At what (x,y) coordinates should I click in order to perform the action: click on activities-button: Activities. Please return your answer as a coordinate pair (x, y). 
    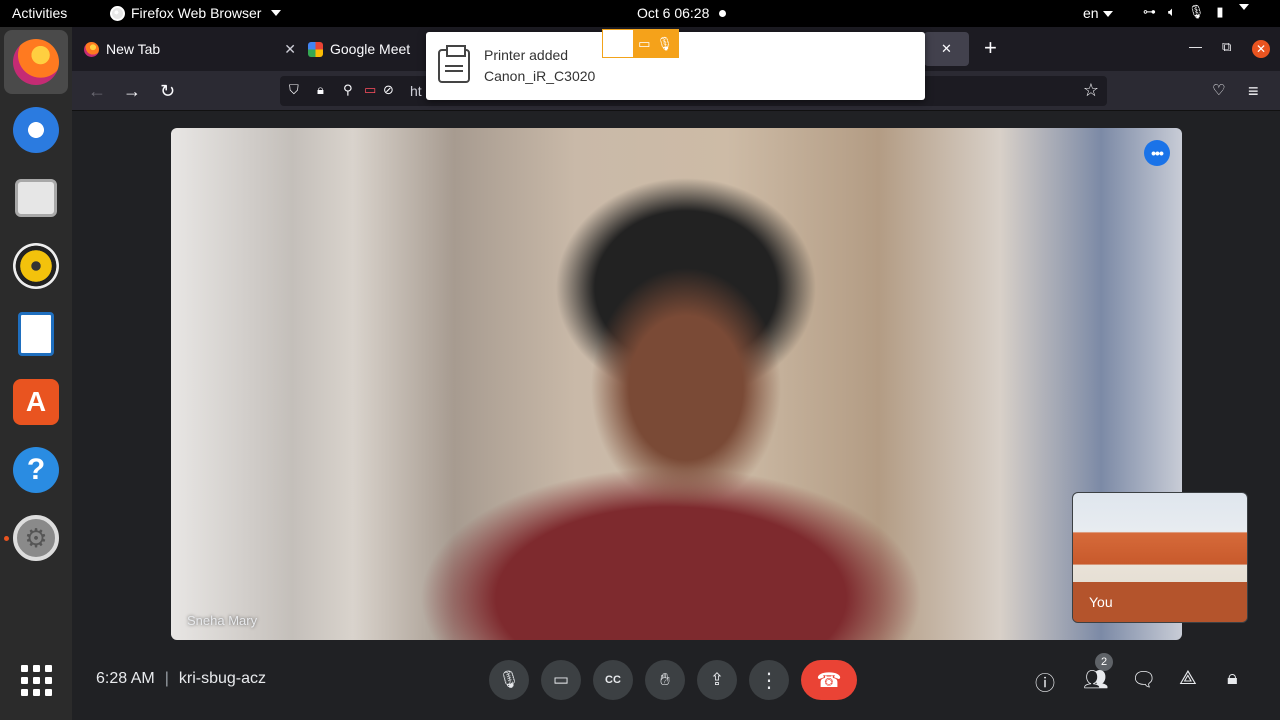
    Looking at the image, I should click on (39, 13).